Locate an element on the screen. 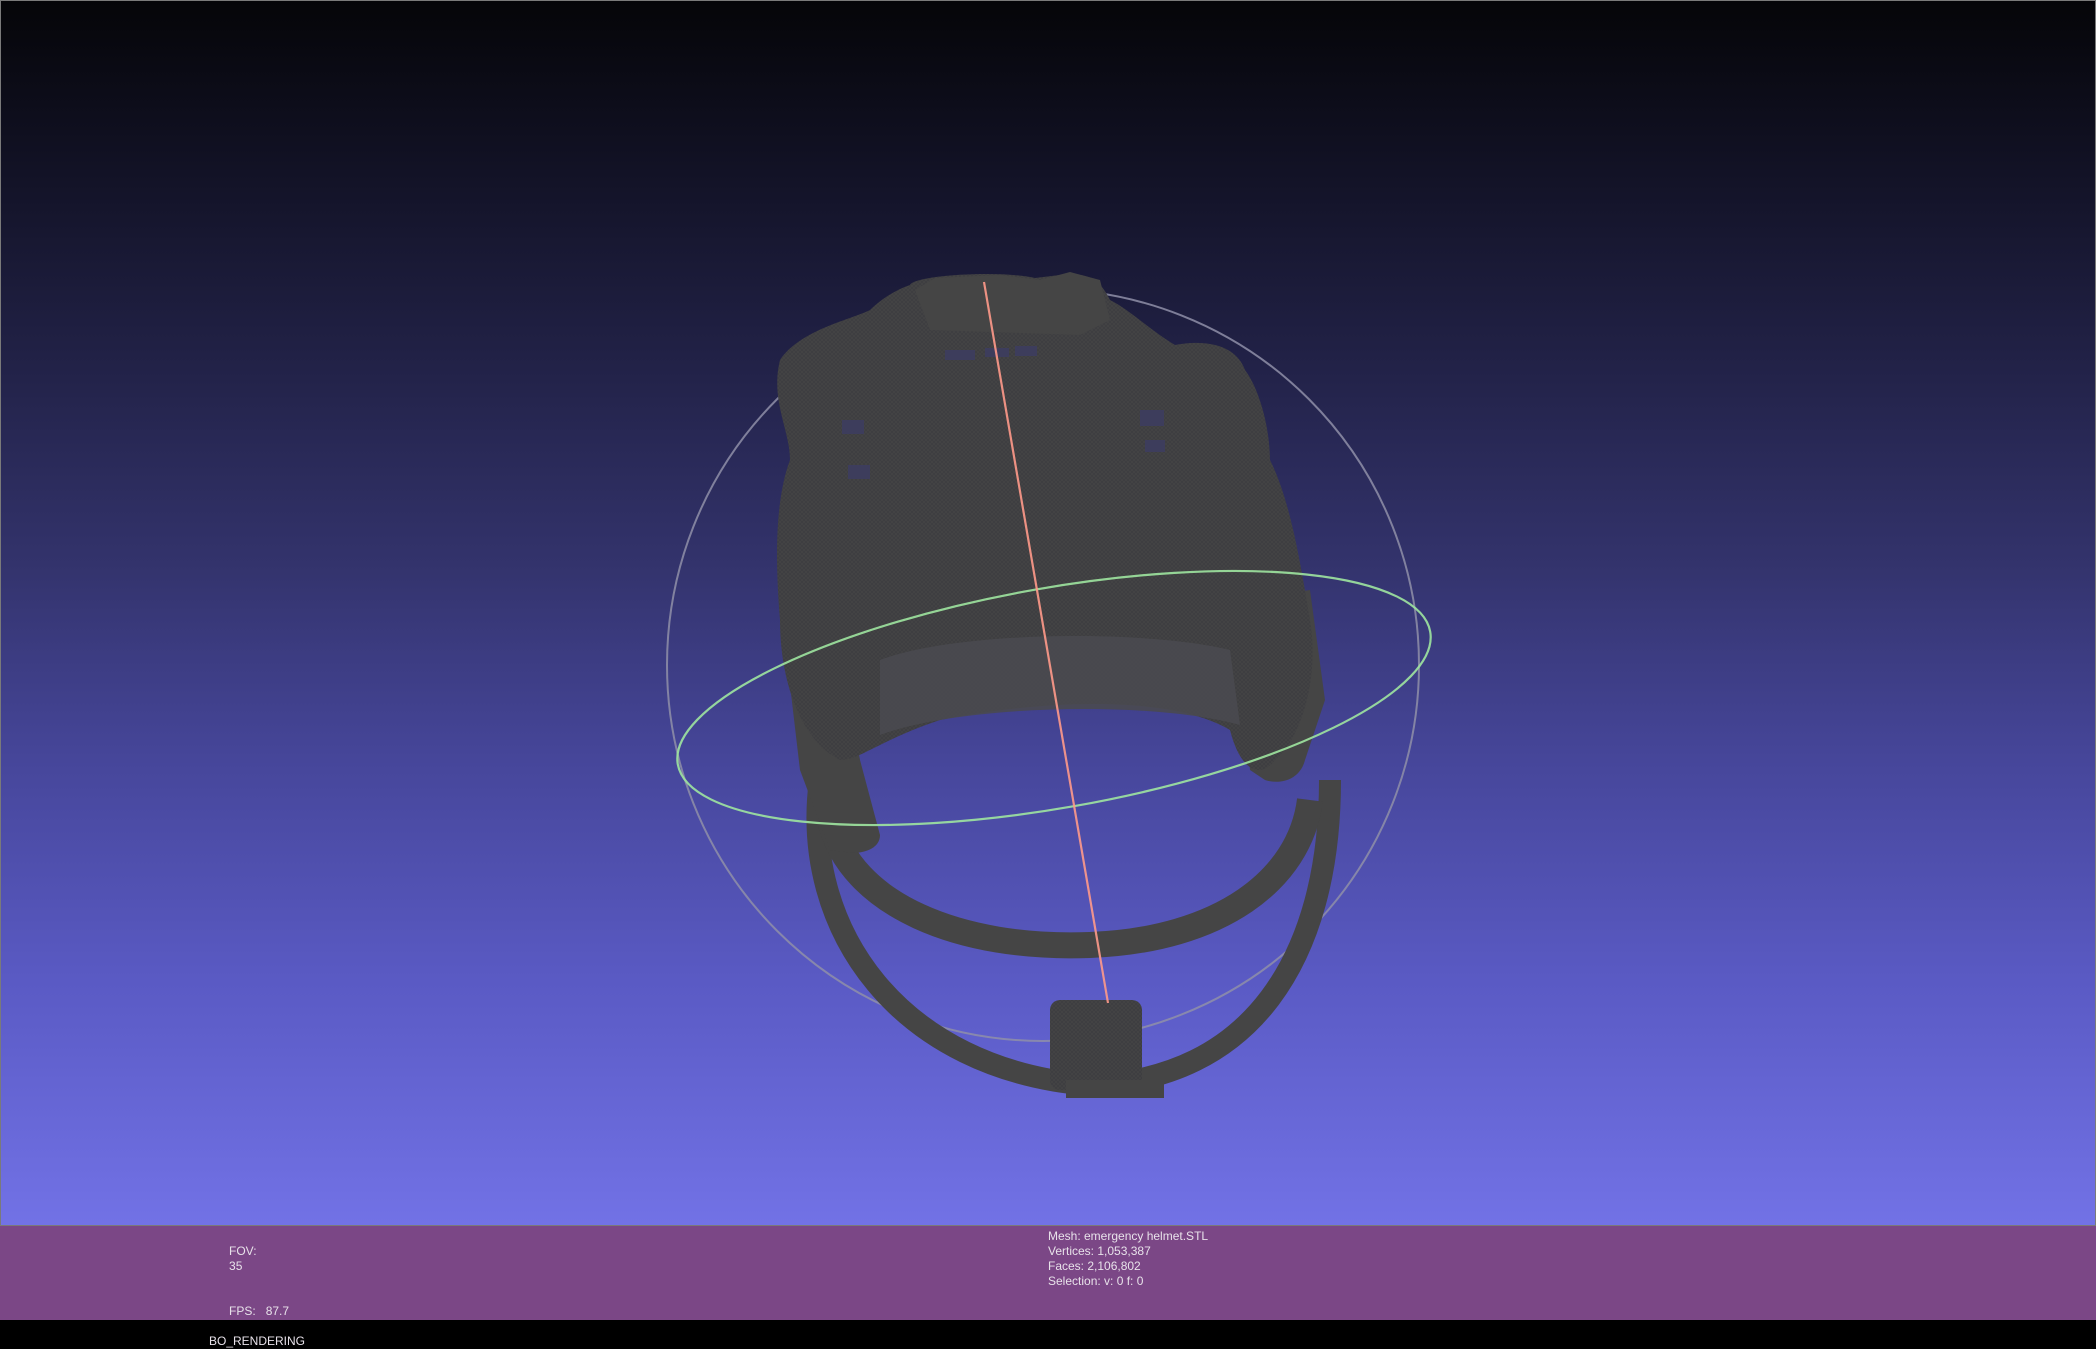  fps-row: FPS: 87.7 is located at coordinates (257, 1311).